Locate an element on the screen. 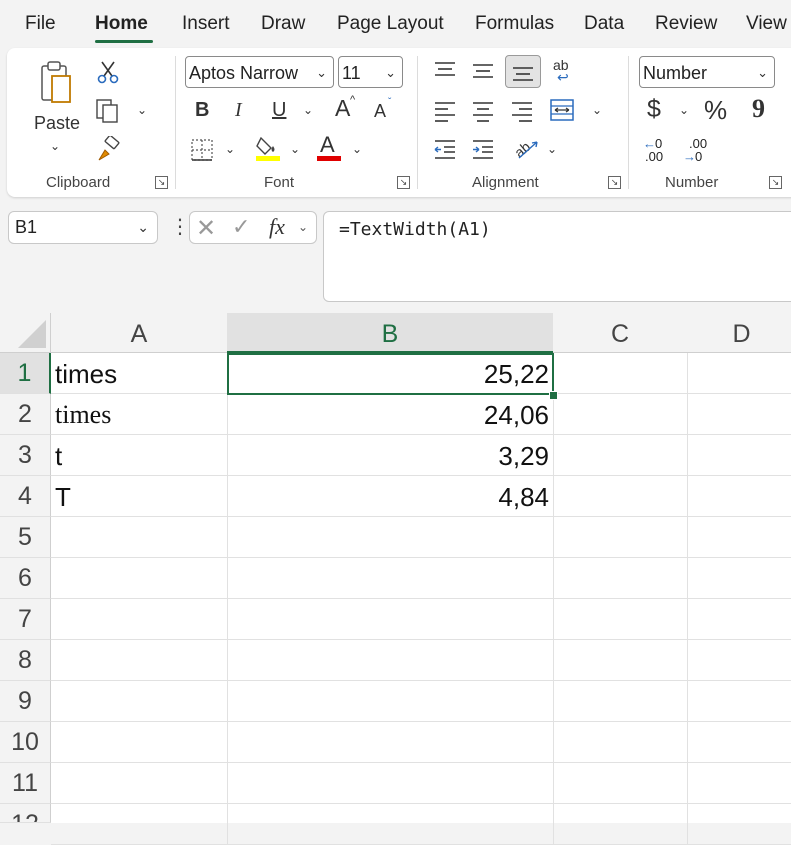 The image size is (791, 845). tab-draw: Draw is located at coordinates (283, 24).